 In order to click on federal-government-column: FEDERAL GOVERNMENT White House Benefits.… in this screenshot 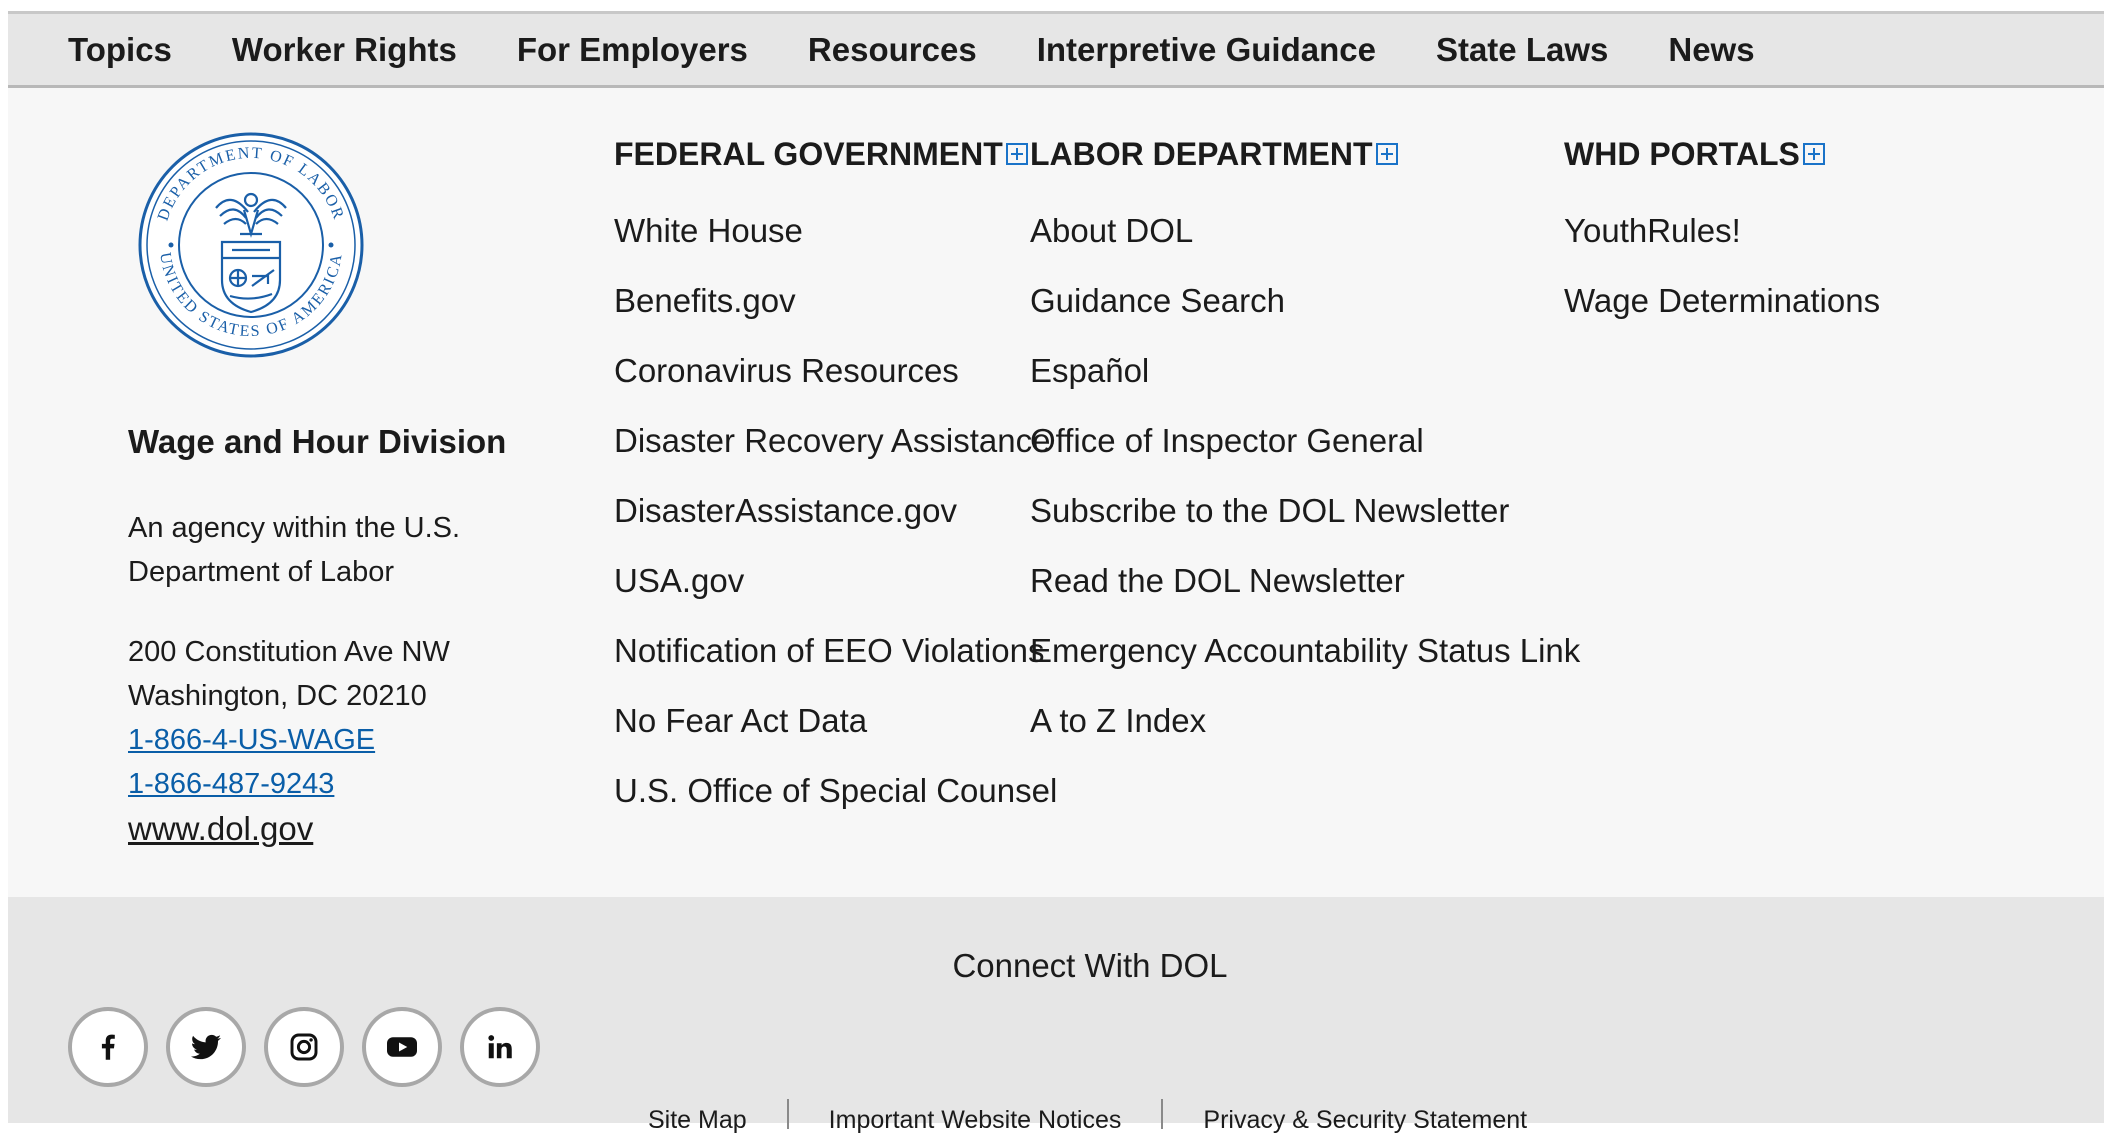, I will do `click(835, 479)`.